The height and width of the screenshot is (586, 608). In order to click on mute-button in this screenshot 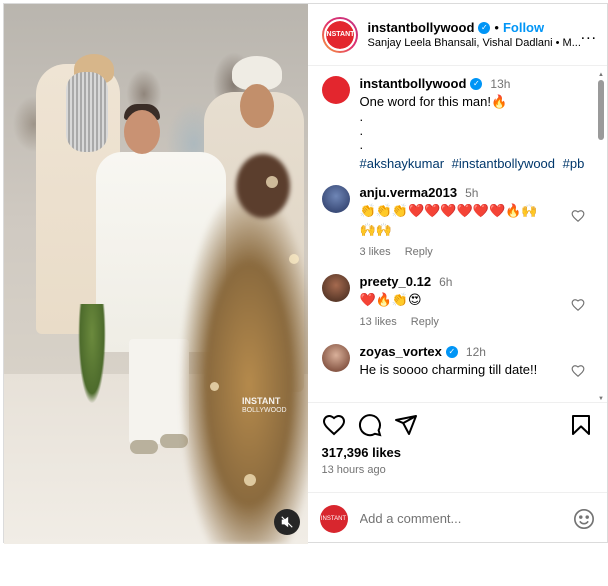, I will do `click(287, 522)`.